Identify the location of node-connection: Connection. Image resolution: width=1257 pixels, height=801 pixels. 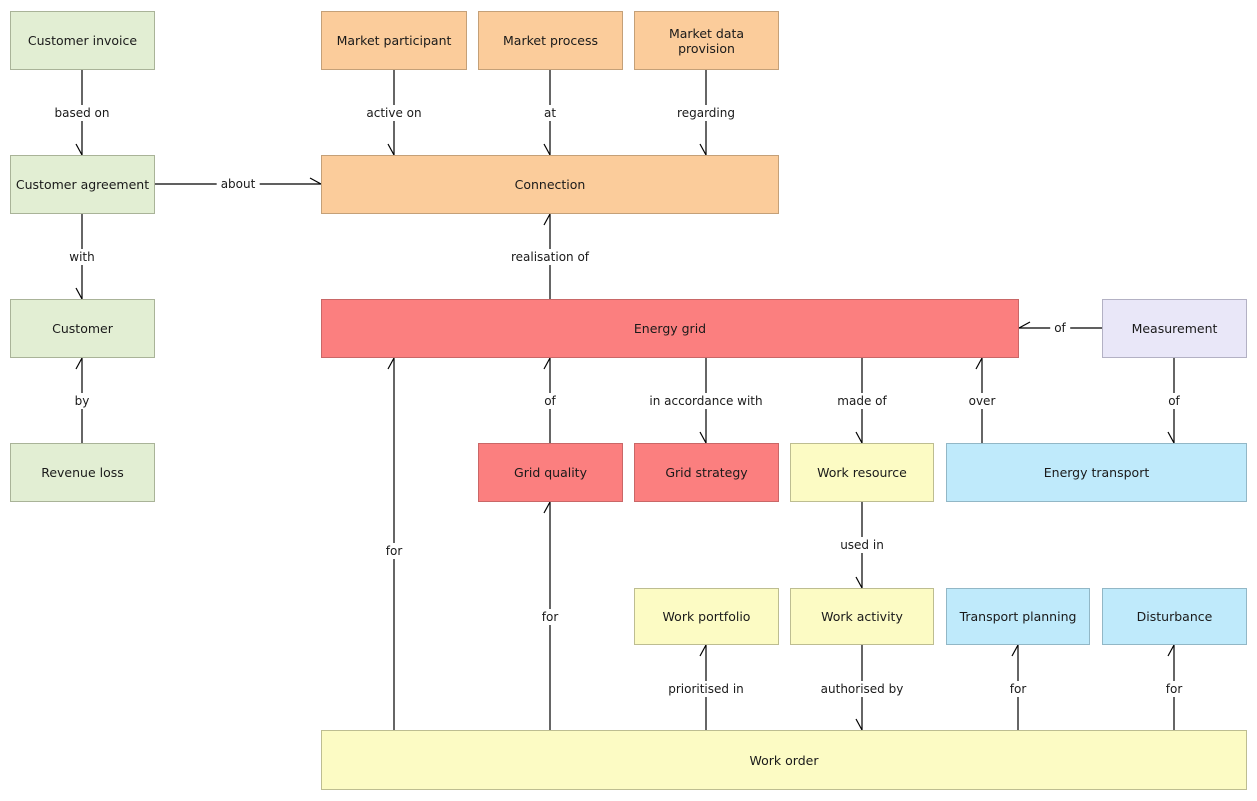
(550, 184).